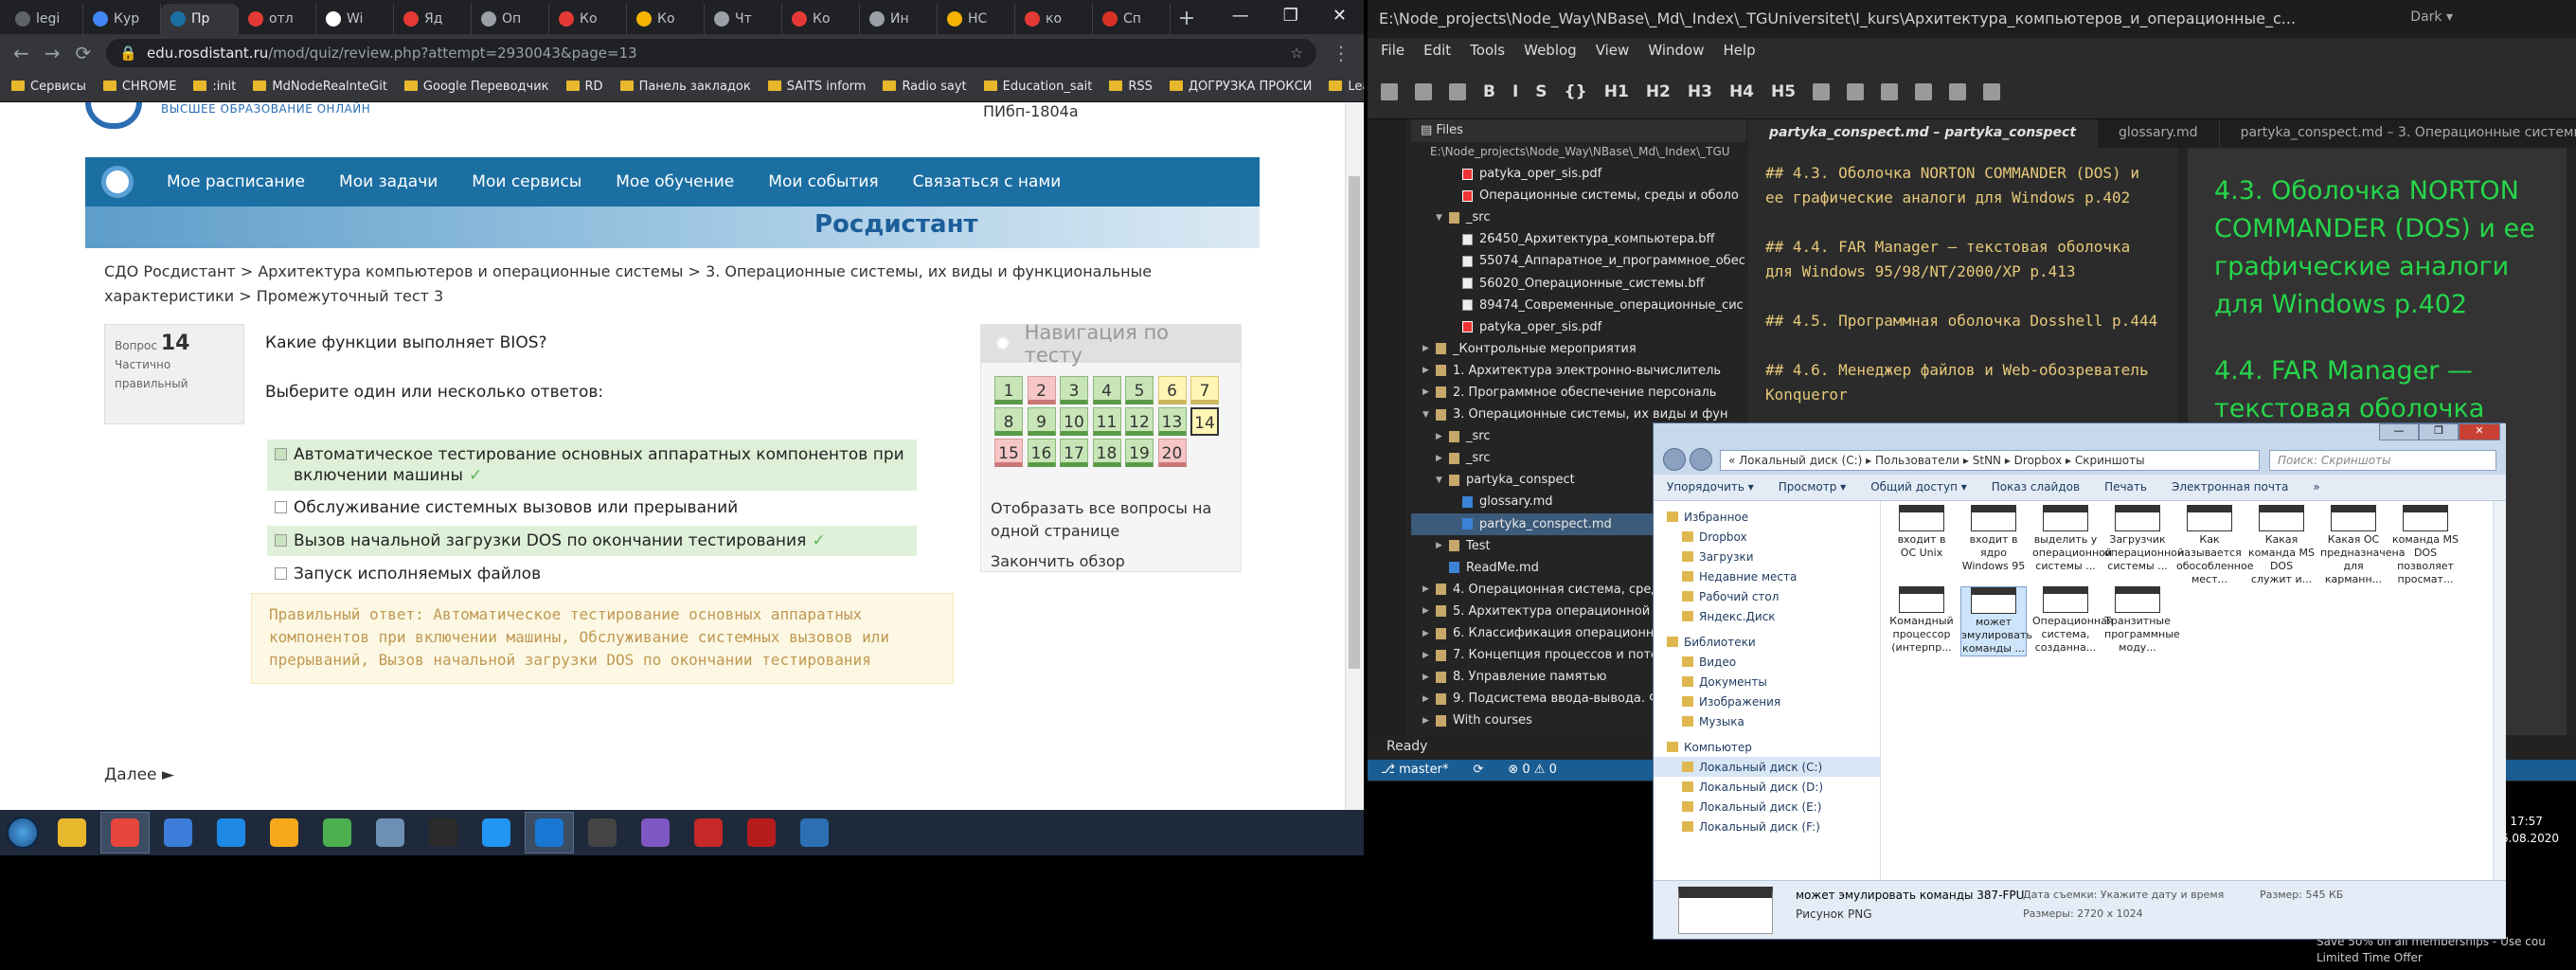  Describe the element at coordinates (1541, 91) in the screenshot. I see `format-button: S` at that location.